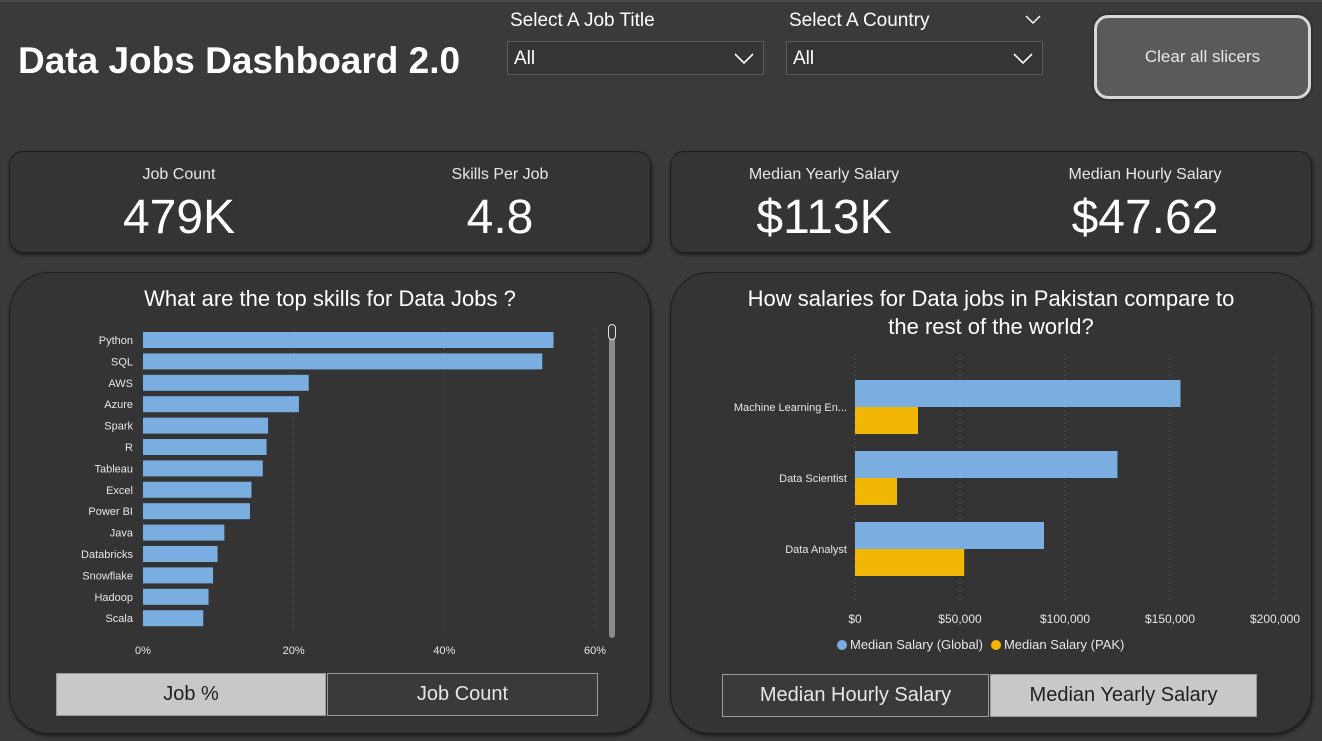 This screenshot has width=1322, height=741. Describe the element at coordinates (191, 694) in the screenshot. I see `toggle-job-percent: Job %` at that location.